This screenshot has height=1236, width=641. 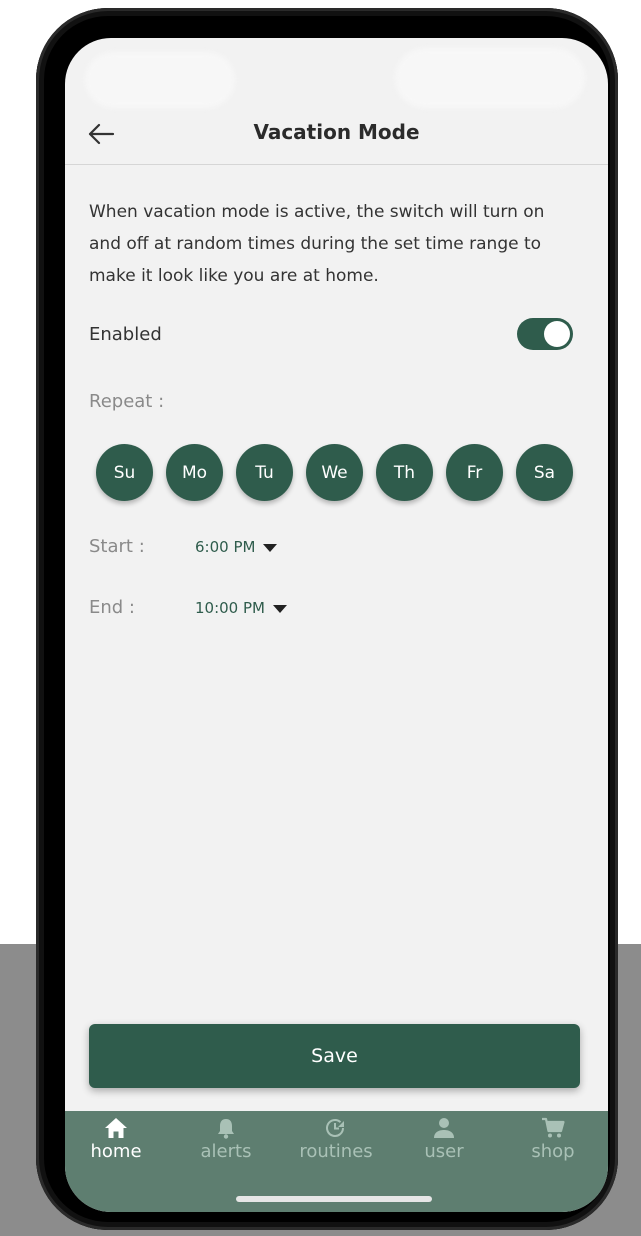 I want to click on day-button-friday: Fr, so click(x=474, y=472).